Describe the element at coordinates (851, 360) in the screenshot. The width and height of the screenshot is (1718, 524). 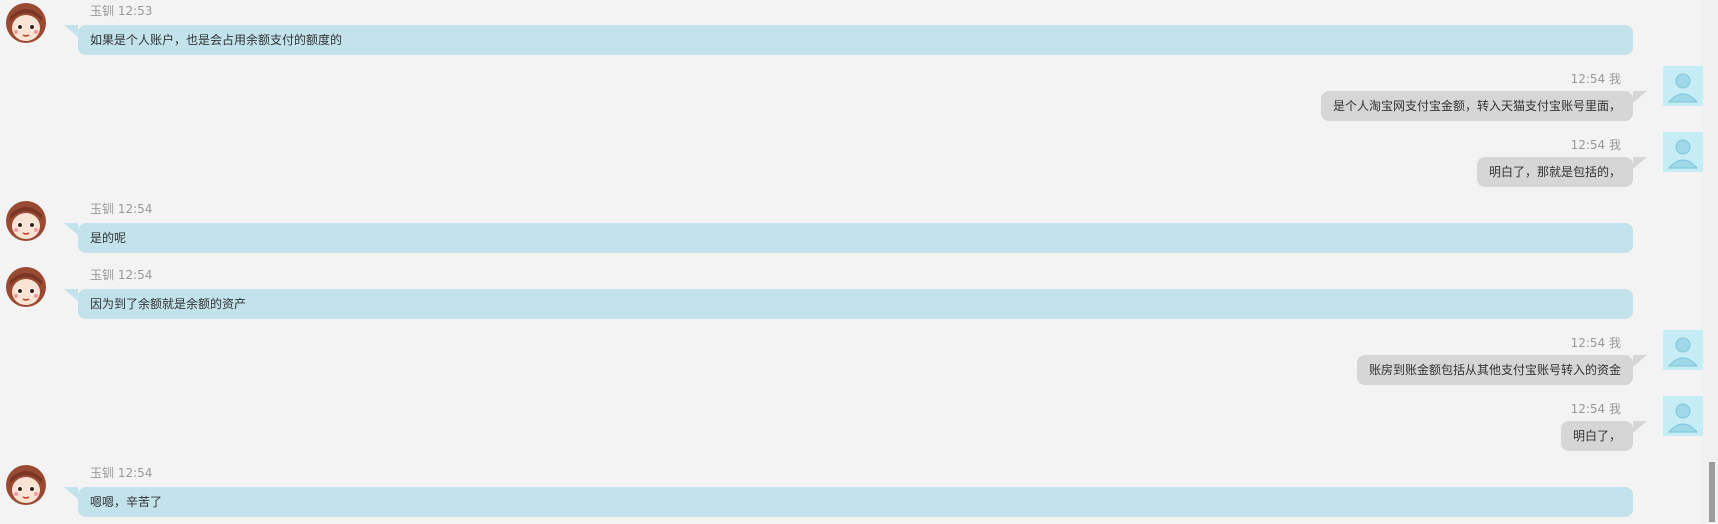
I see `message-item: 12:54 我 账房到账金额包括从其他支付宝账号转入的资金` at that location.